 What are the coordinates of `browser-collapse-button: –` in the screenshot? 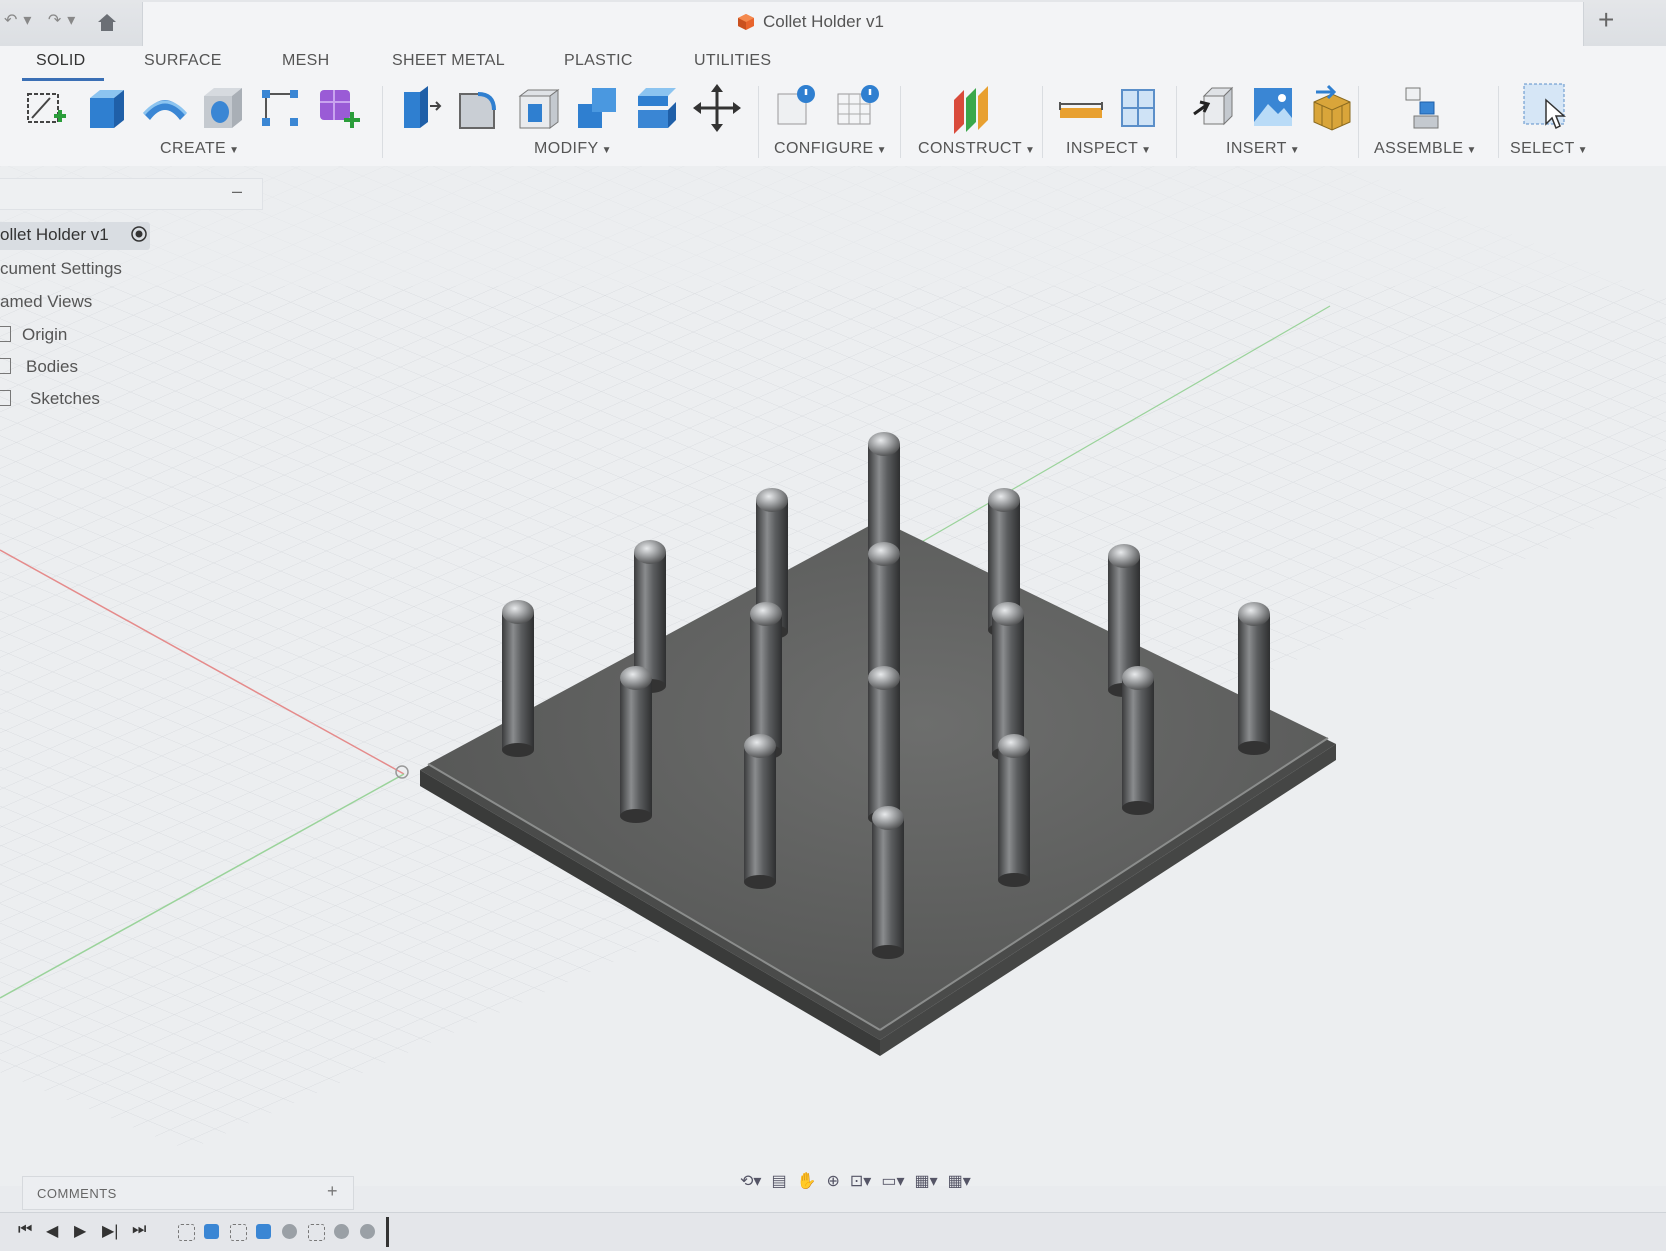 It's located at (237, 191).